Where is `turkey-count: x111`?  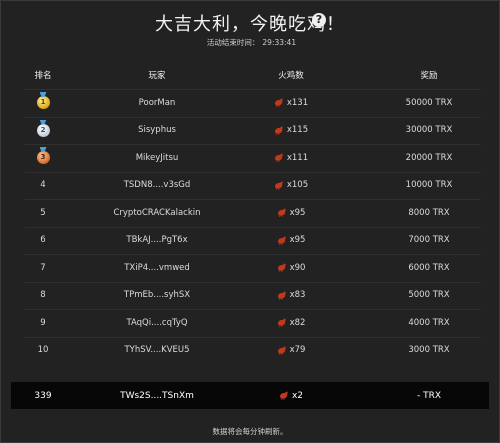 turkey-count: x111 is located at coordinates (297, 157).